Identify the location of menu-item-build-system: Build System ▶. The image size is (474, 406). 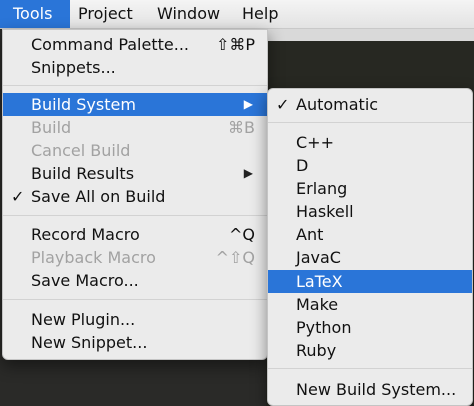
(135, 104).